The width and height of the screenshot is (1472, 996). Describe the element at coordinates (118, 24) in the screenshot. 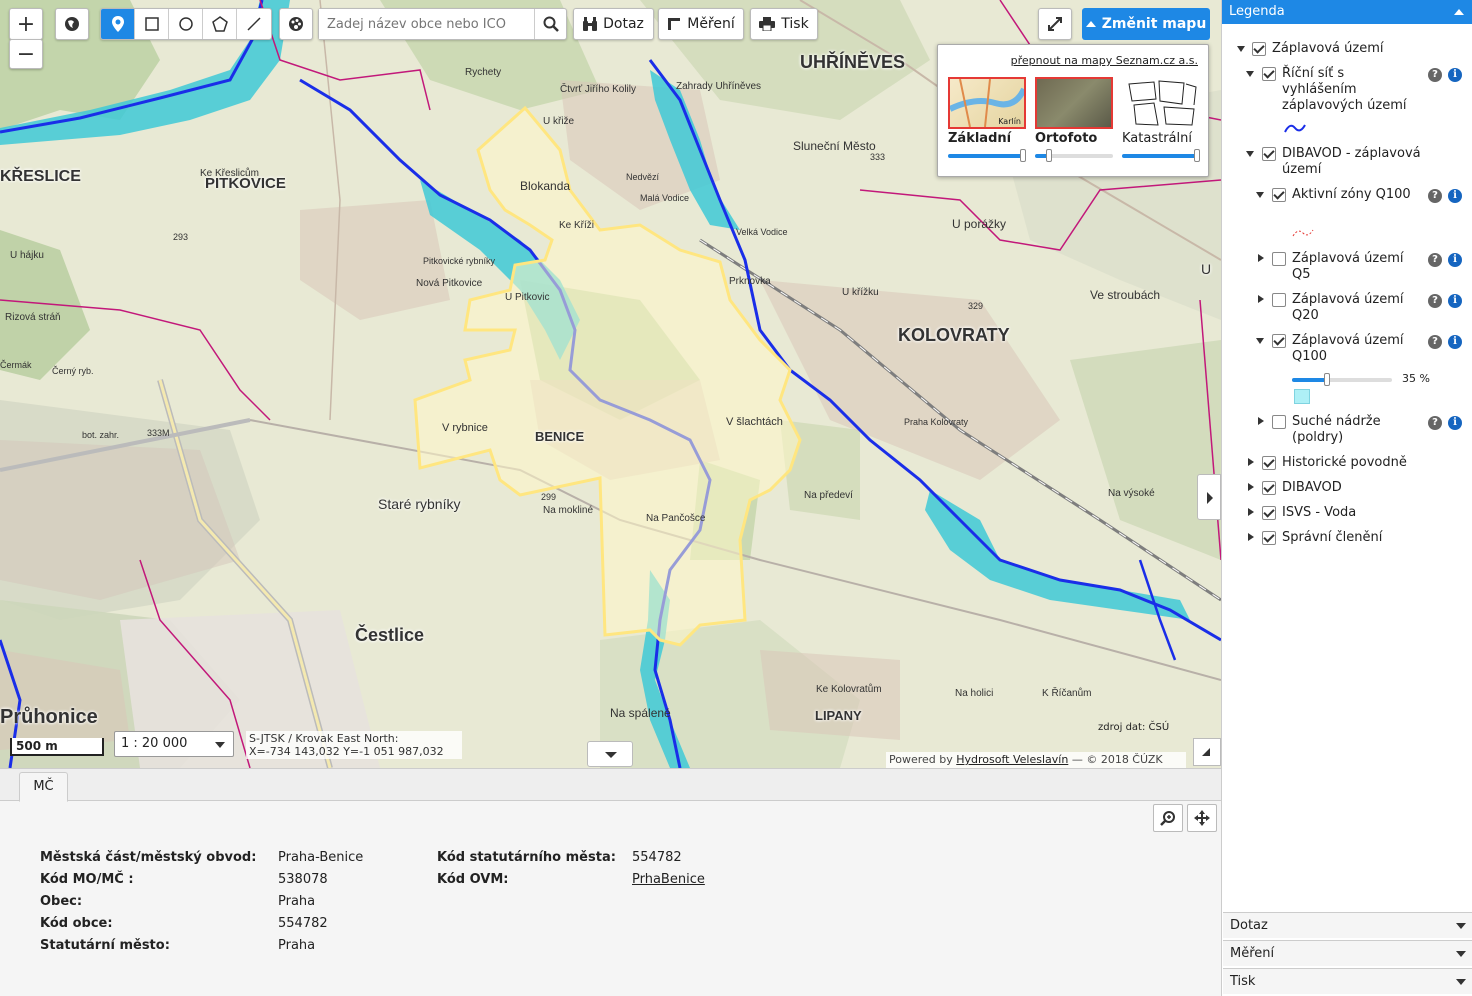

I see `point-tool-button` at that location.